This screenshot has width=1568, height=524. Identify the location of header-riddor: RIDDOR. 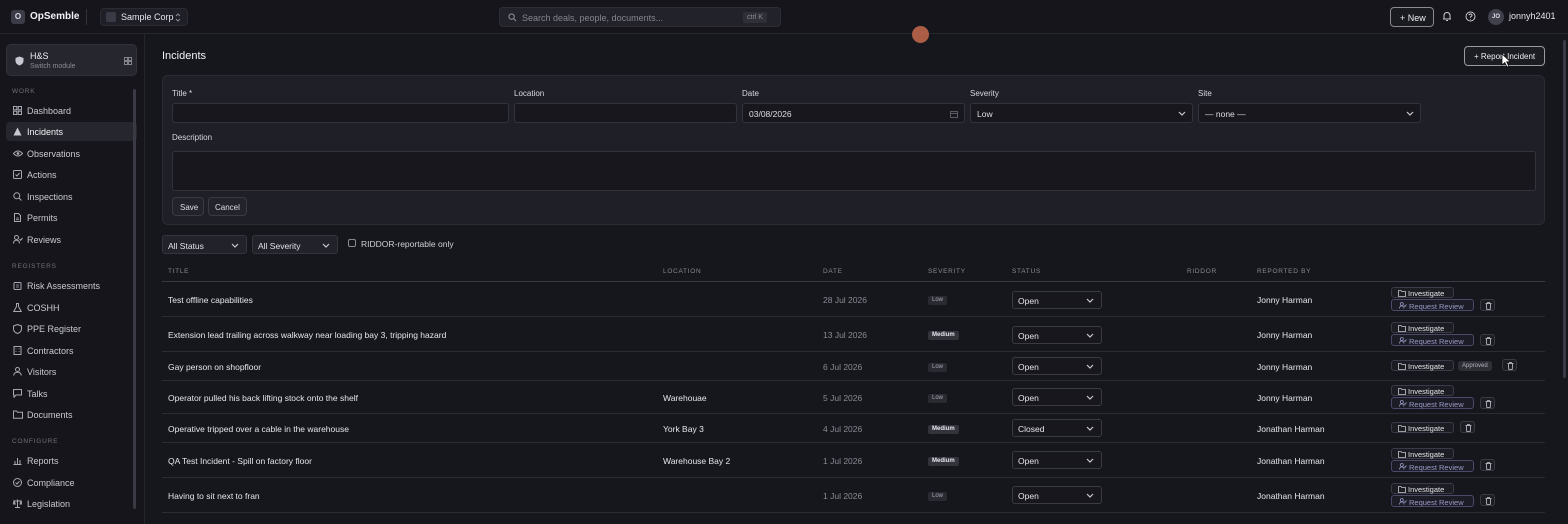
(1202, 271).